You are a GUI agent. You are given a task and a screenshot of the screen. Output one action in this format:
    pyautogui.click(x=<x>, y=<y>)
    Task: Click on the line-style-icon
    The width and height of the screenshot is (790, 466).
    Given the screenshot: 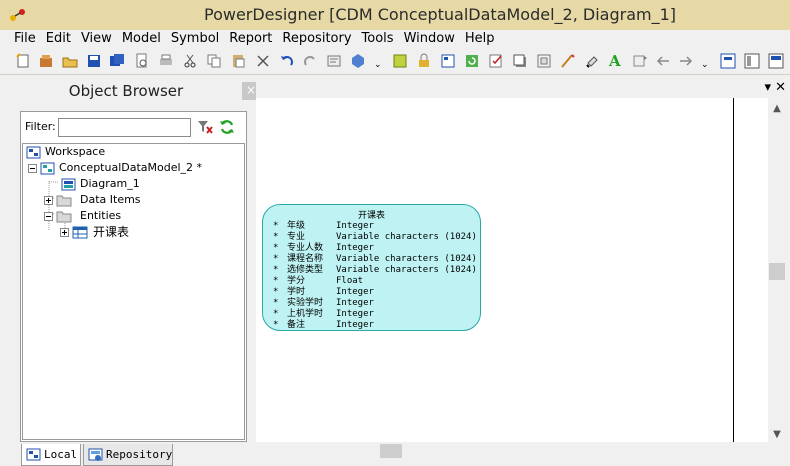 What is the action you would take?
    pyautogui.click(x=568, y=61)
    